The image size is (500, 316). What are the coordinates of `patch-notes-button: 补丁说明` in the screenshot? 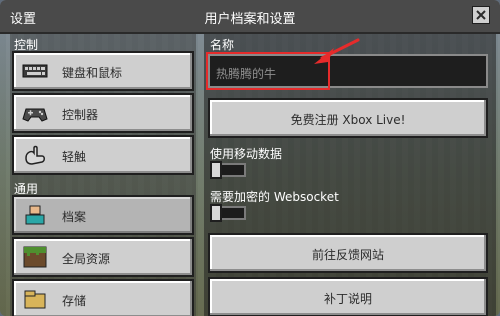 It's located at (348, 296).